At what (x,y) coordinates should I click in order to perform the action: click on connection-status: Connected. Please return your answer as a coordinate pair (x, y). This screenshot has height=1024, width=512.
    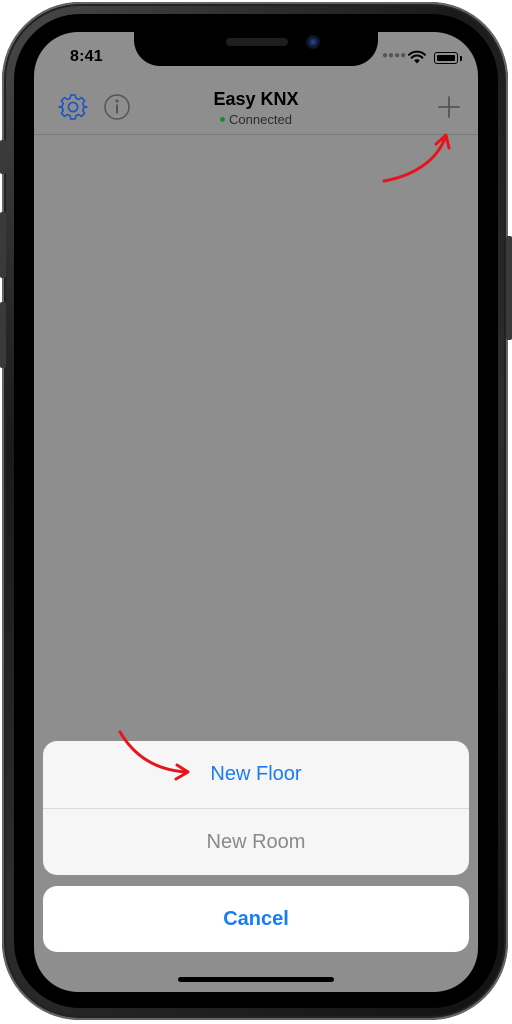
    Looking at the image, I should click on (256, 119).